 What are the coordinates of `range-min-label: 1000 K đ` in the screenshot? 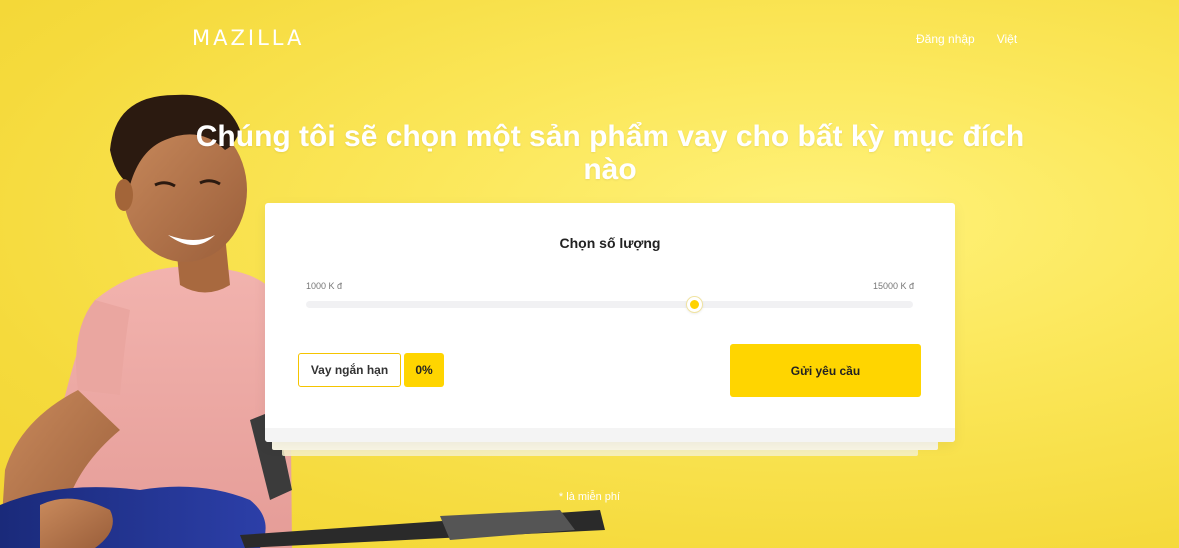 It's located at (324, 286).